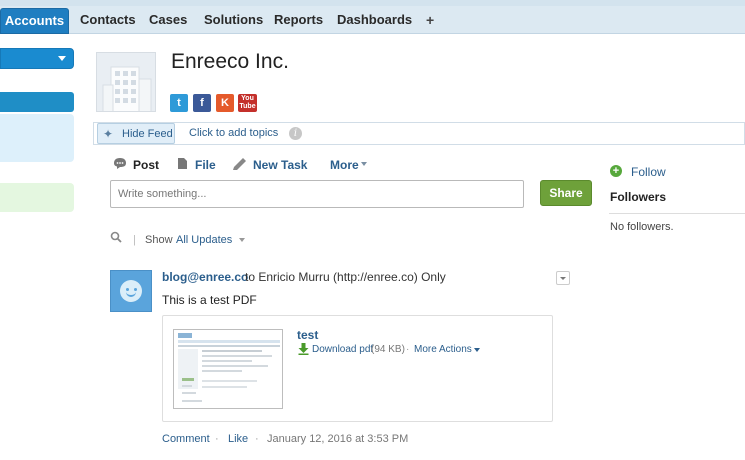 The height and width of the screenshot is (460, 745). Describe the element at coordinates (298, 21) in the screenshot. I see `tab-reports: Reports` at that location.